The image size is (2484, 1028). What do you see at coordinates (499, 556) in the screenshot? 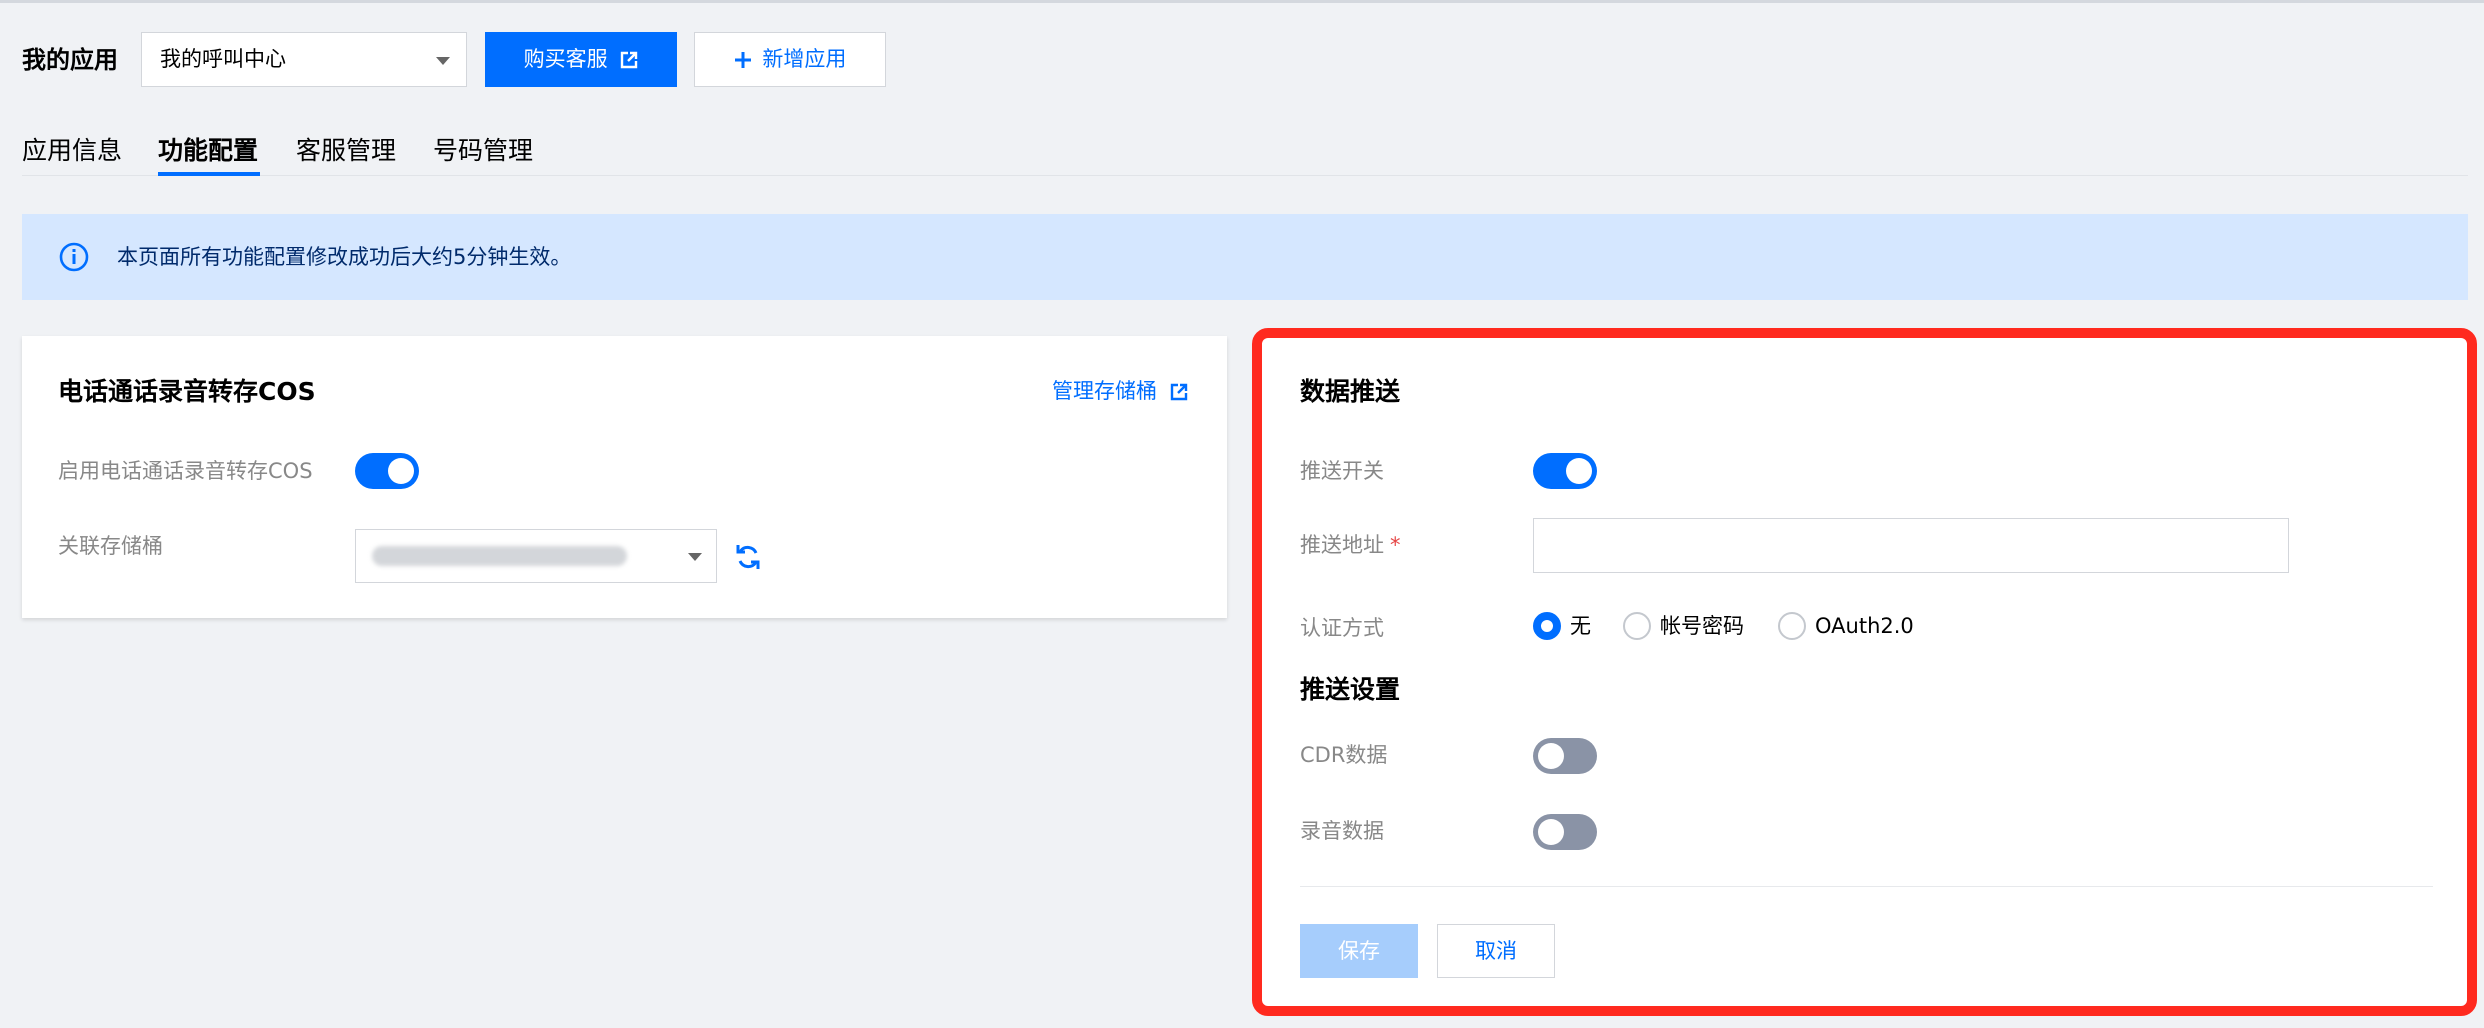
I see `bucket-value-redacted` at bounding box center [499, 556].